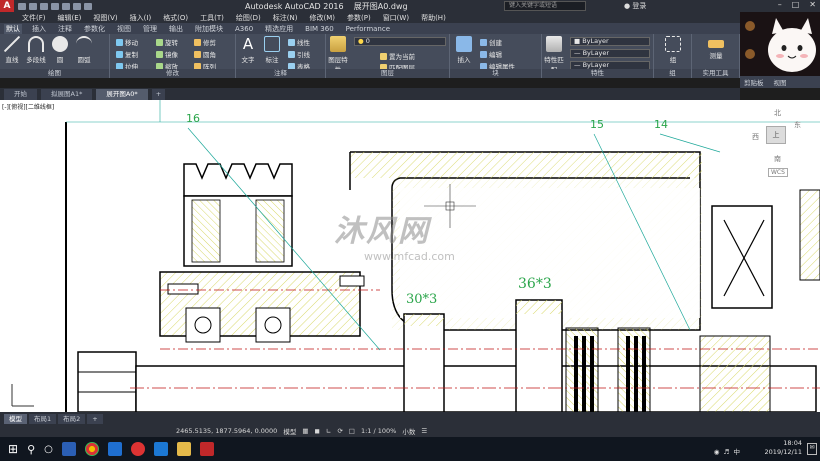  Describe the element at coordinates (66, 6) in the screenshot. I see `plot-icon` at that location.